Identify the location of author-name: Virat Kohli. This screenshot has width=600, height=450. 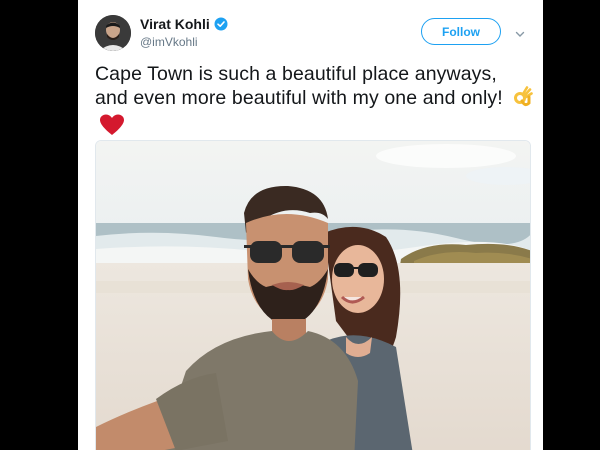
(175, 24).